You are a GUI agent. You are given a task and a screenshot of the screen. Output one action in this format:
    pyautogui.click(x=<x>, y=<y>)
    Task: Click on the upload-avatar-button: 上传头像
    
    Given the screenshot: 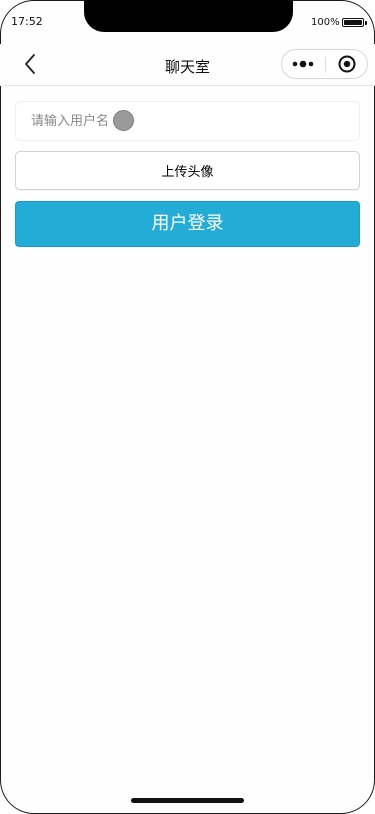 What is the action you would take?
    pyautogui.click(x=187, y=170)
    